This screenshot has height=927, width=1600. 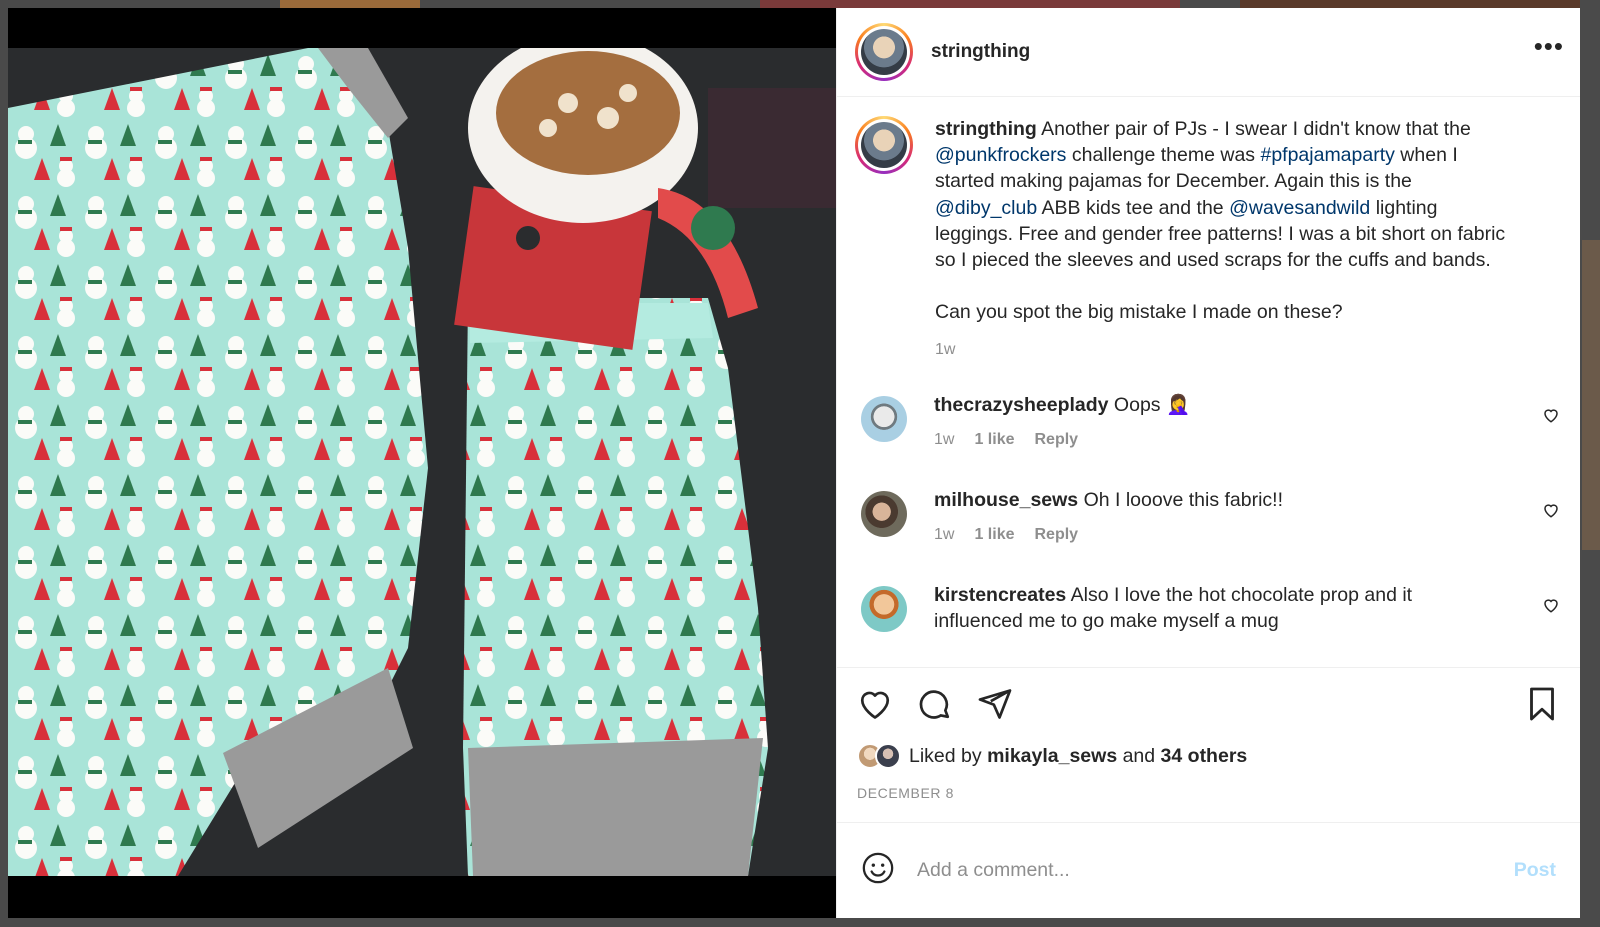 I want to click on emoji-smiley-icon, so click(x=878, y=870).